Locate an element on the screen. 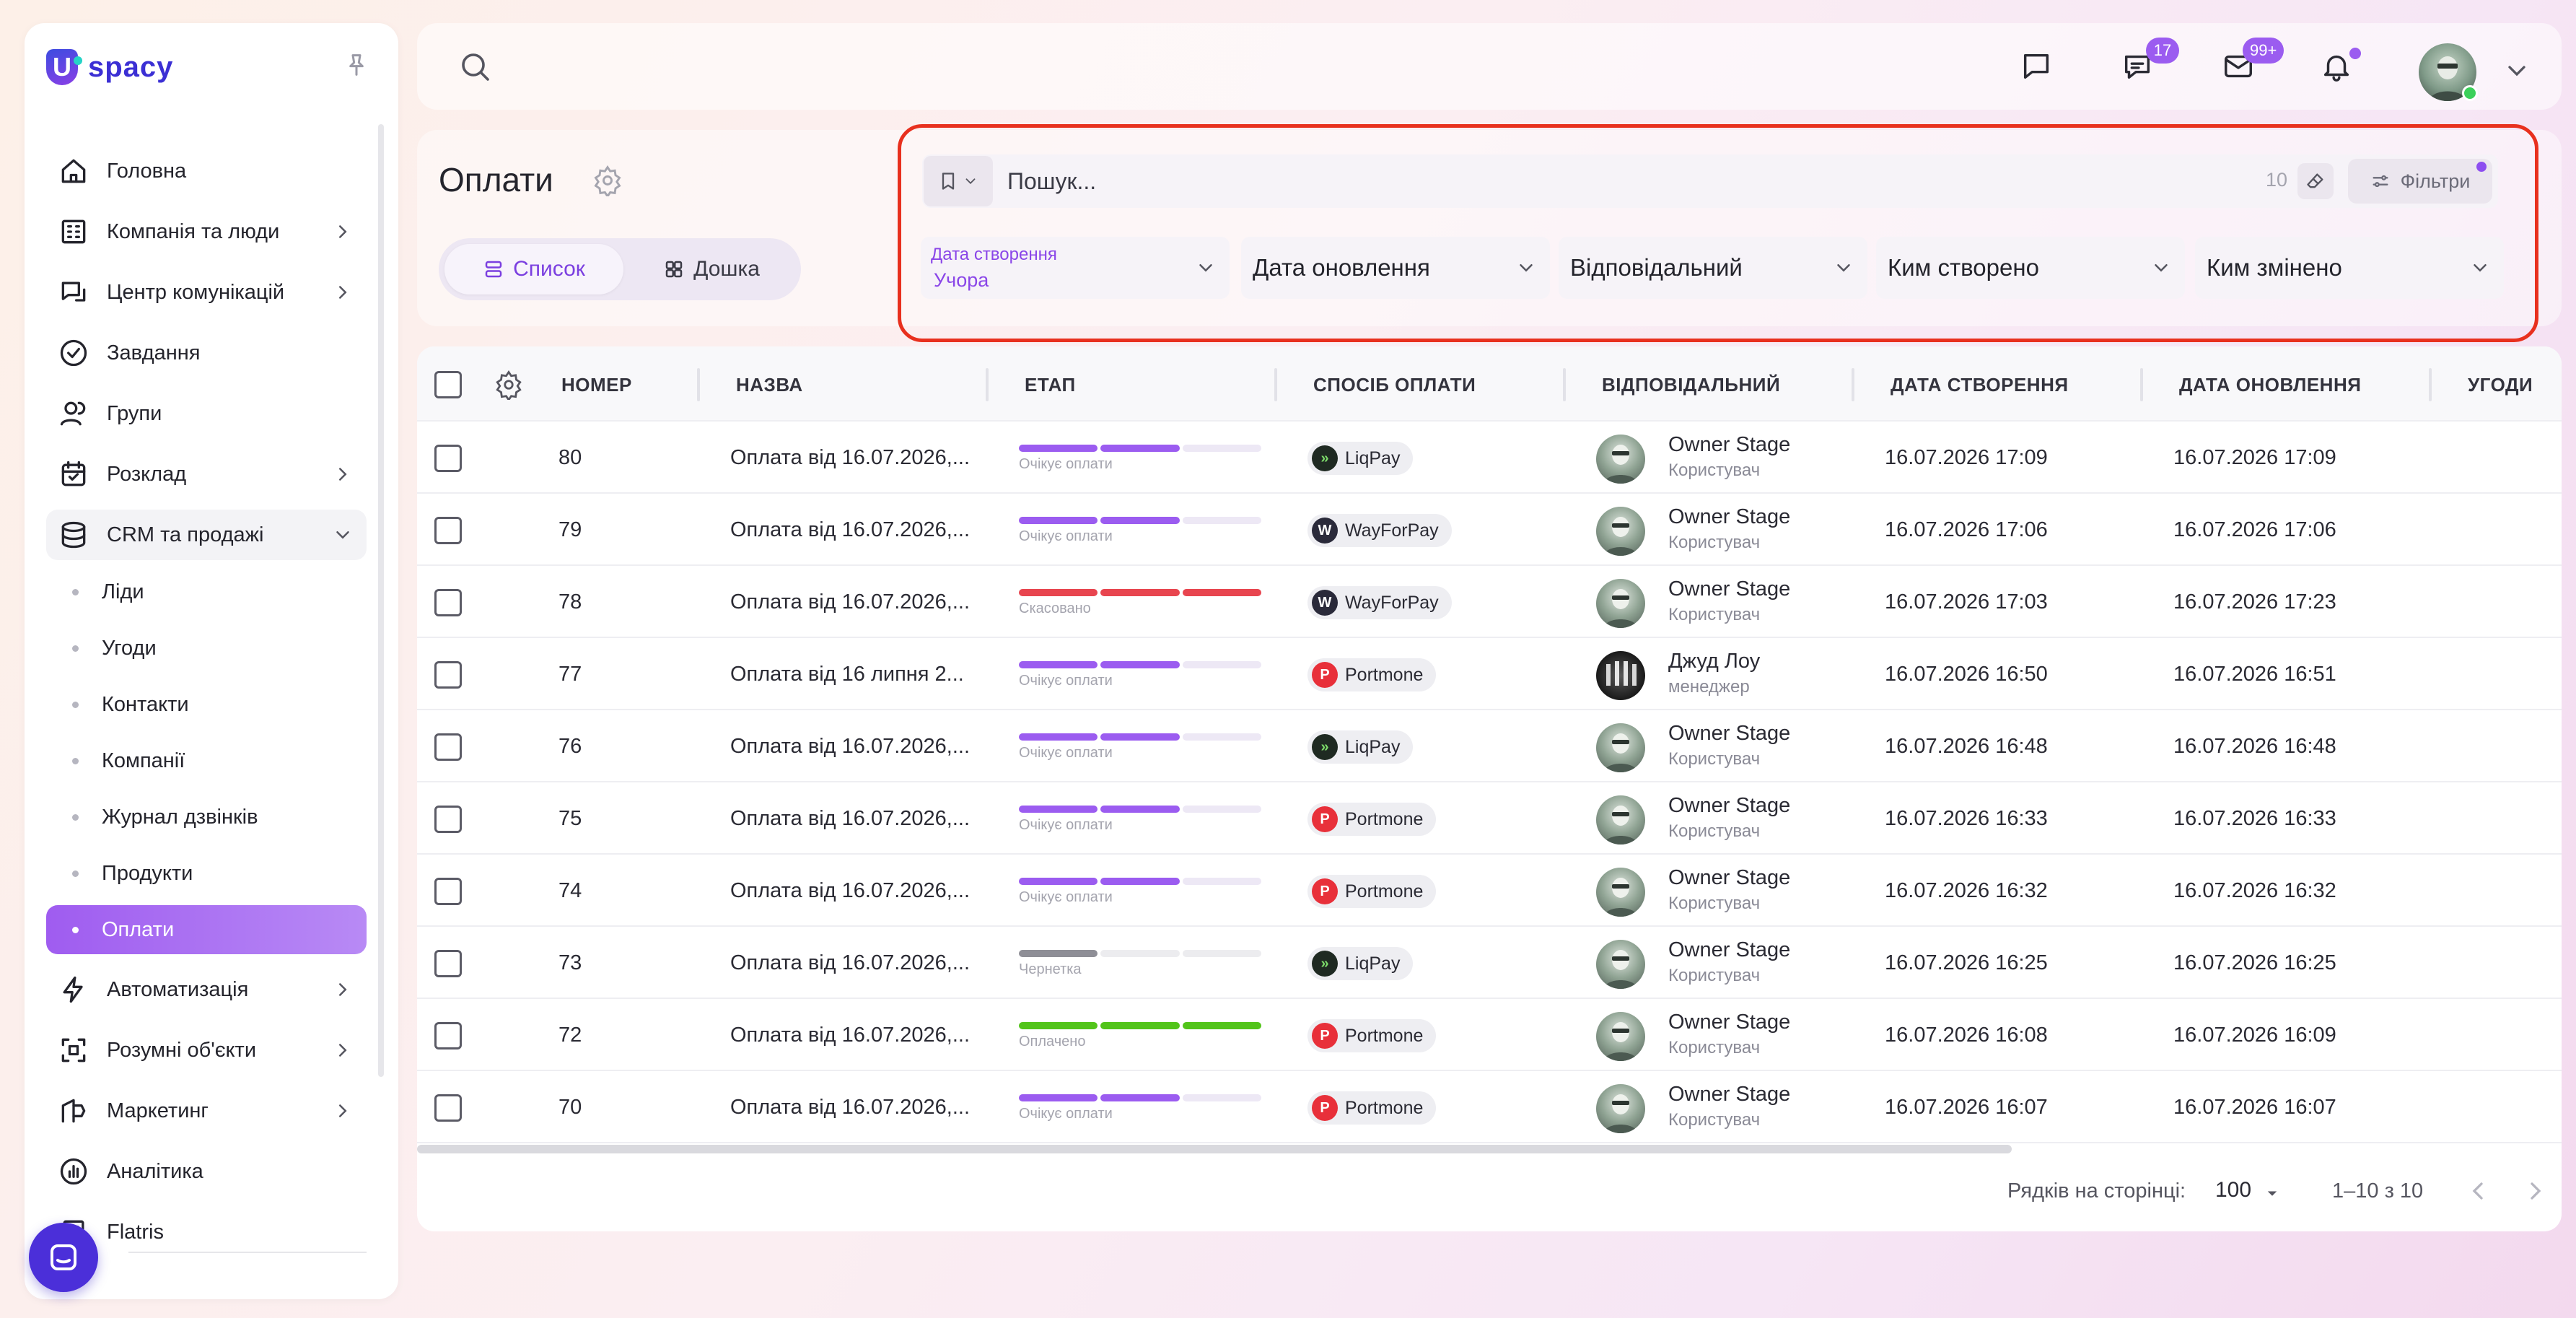 Image resolution: width=2576 pixels, height=1318 pixels. filters-button: Фільтри is located at coordinates (2420, 181).